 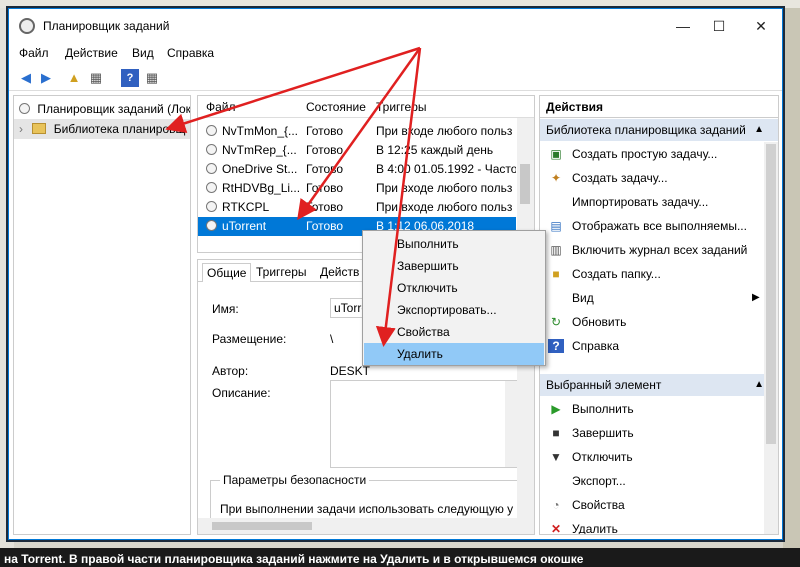 What do you see at coordinates (21, 129) in the screenshot?
I see `chevron-right-icon: ›` at bounding box center [21, 129].